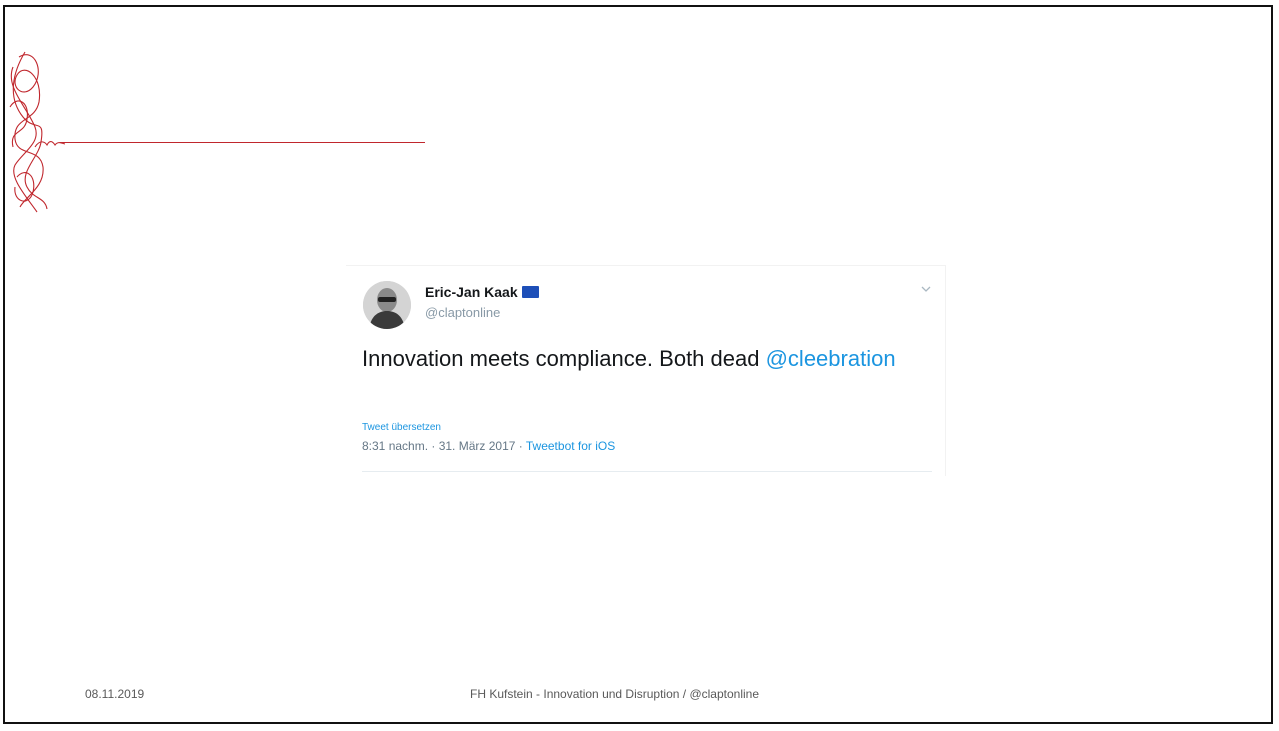  I want to click on avatar, so click(387, 305).